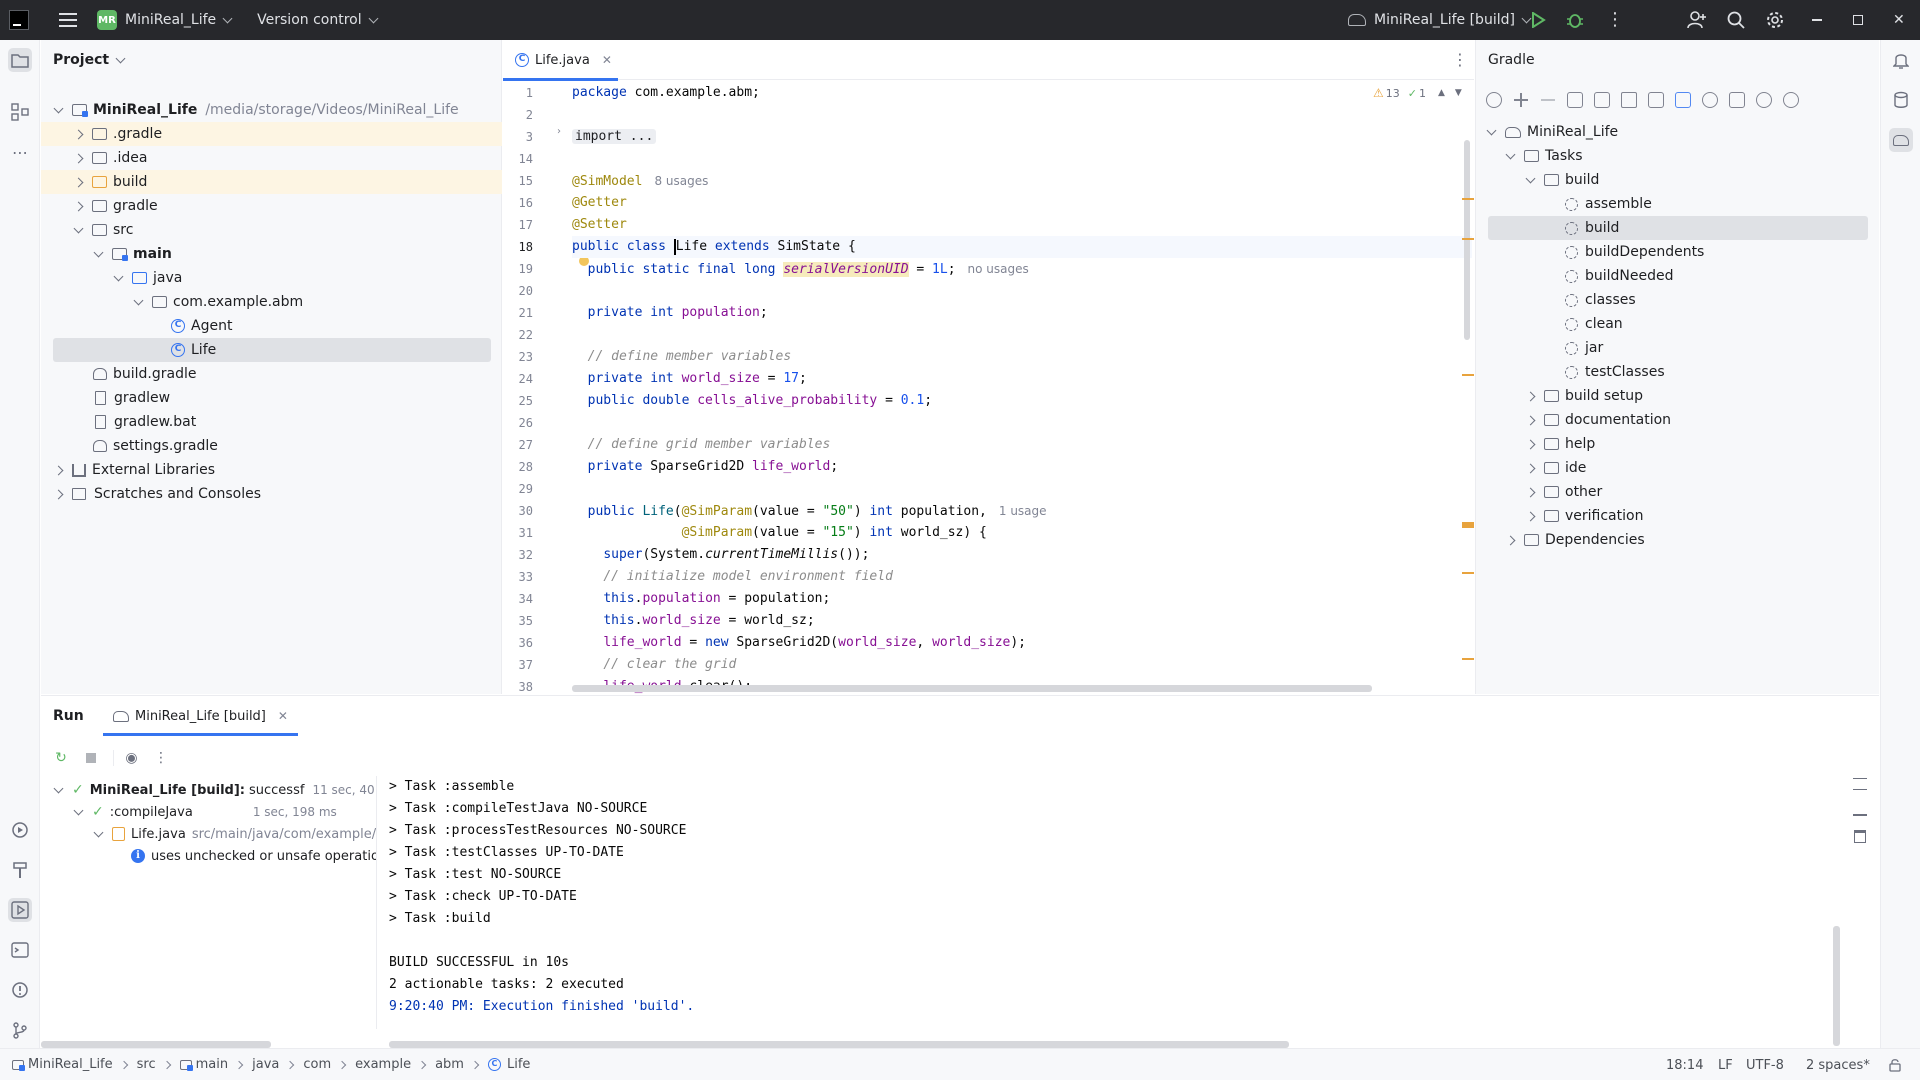 The height and width of the screenshot is (1080, 1920). Describe the element at coordinates (1716, 492) in the screenshot. I see `gradle-tree-other: other` at that location.